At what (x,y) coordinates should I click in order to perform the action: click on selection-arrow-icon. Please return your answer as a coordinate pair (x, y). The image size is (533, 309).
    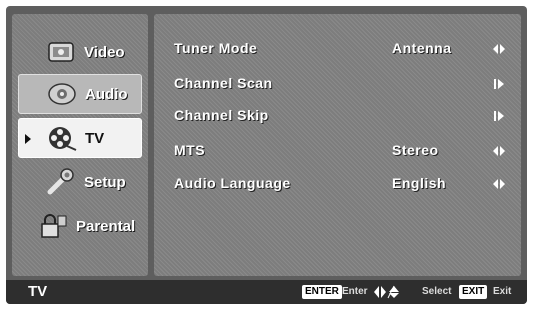
    Looking at the image, I should click on (28, 139).